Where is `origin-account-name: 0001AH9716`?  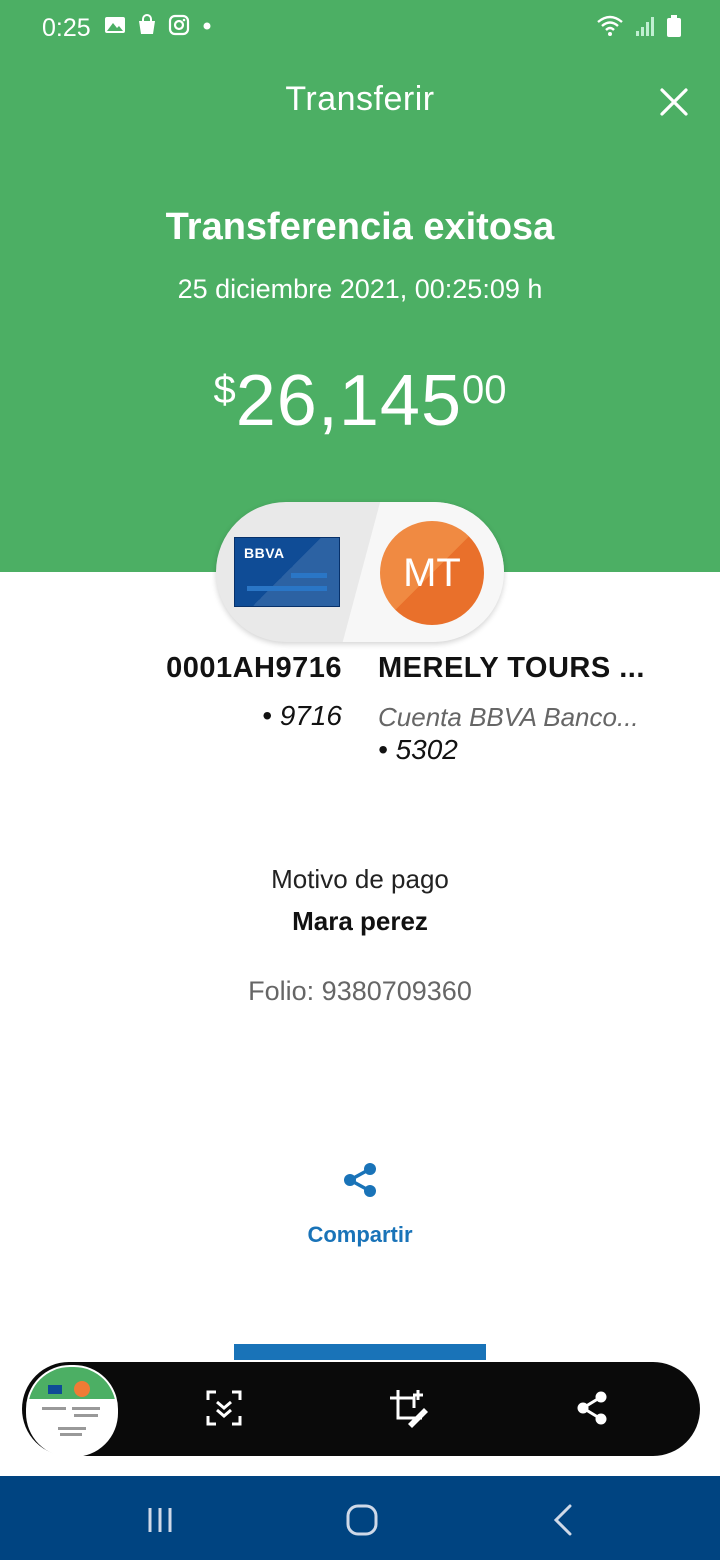
origin-account-name: 0001AH9716 is located at coordinates (254, 668).